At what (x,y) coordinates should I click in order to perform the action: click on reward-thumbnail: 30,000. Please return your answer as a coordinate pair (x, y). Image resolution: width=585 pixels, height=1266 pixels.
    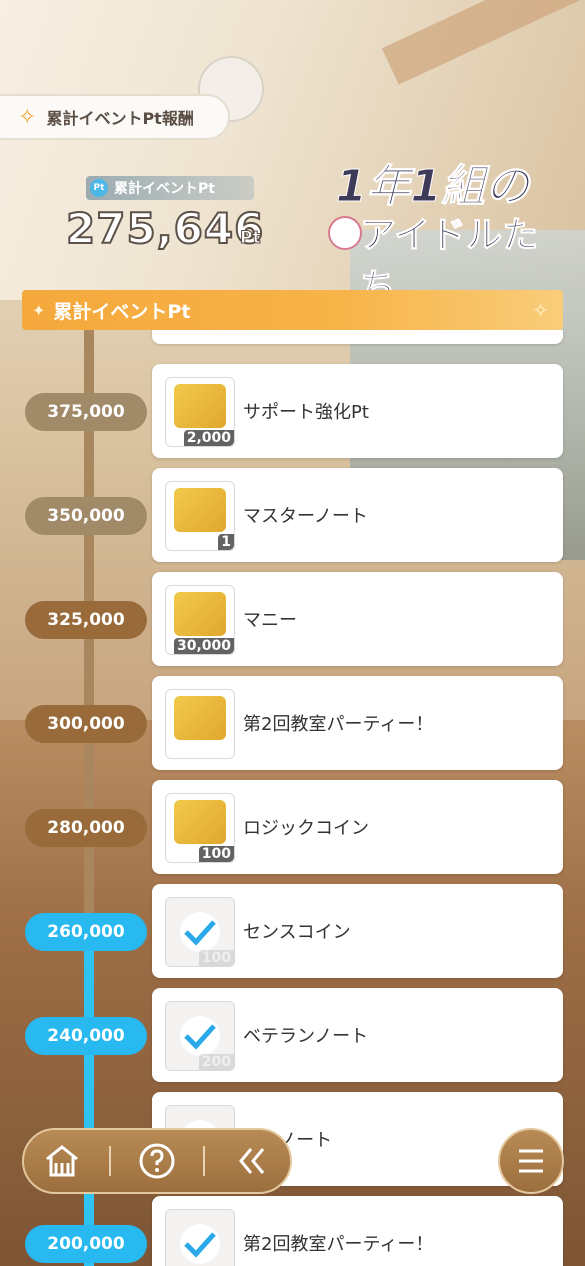
    Looking at the image, I should click on (200, 620).